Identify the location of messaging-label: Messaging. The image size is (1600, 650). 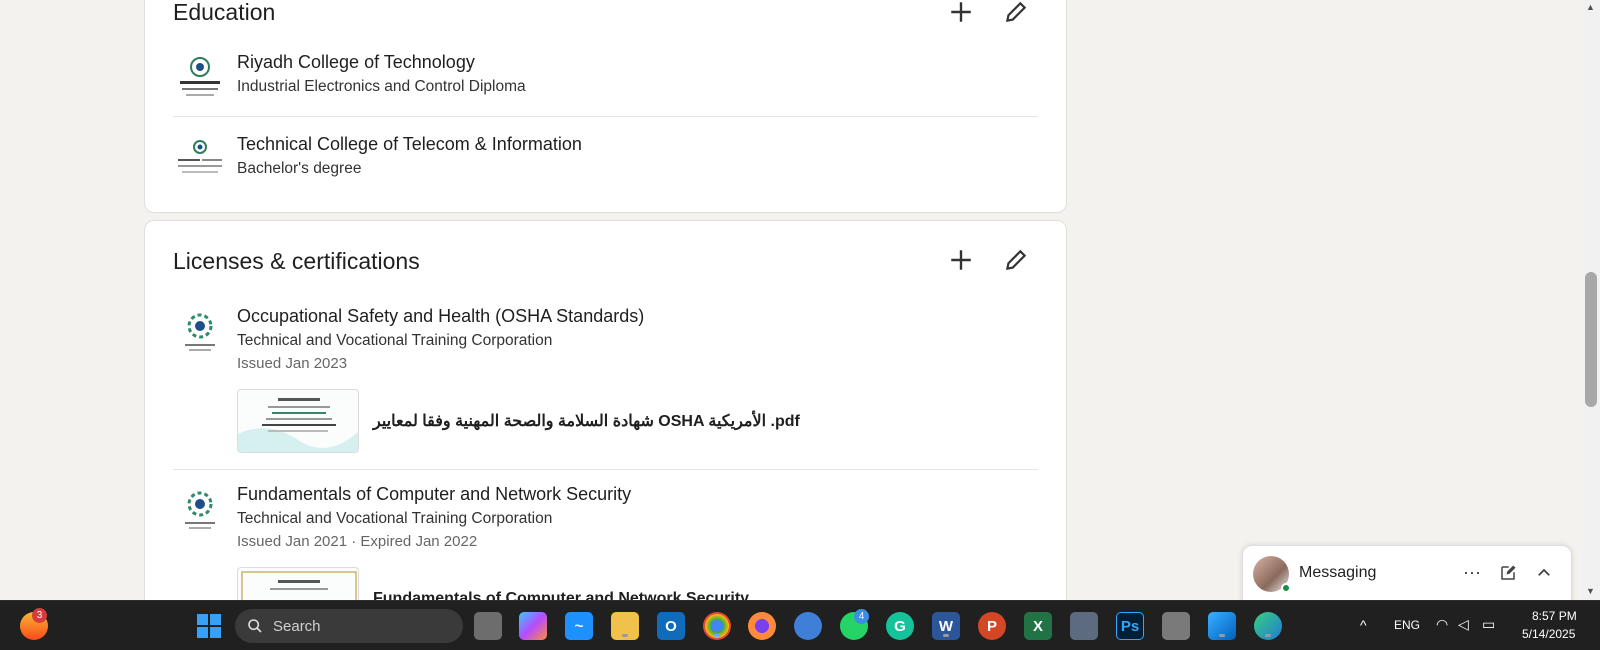
(1337, 573).